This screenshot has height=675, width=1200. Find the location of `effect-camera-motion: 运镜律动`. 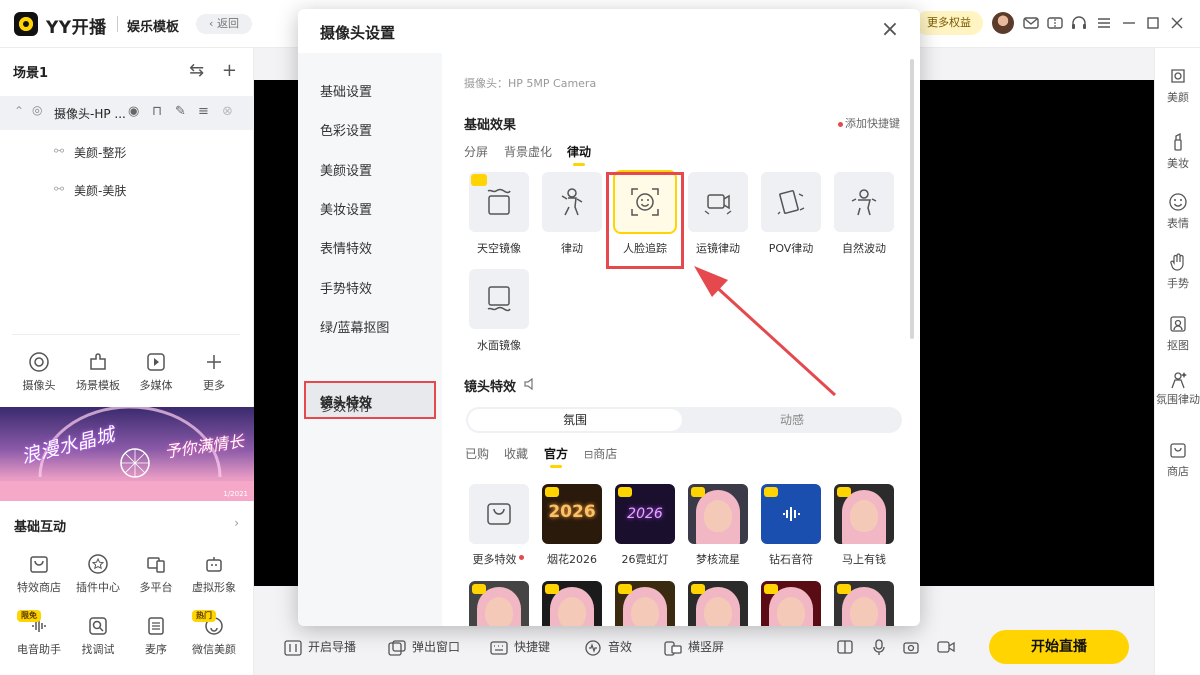

effect-camera-motion: 运镜律动 is located at coordinates (718, 214).